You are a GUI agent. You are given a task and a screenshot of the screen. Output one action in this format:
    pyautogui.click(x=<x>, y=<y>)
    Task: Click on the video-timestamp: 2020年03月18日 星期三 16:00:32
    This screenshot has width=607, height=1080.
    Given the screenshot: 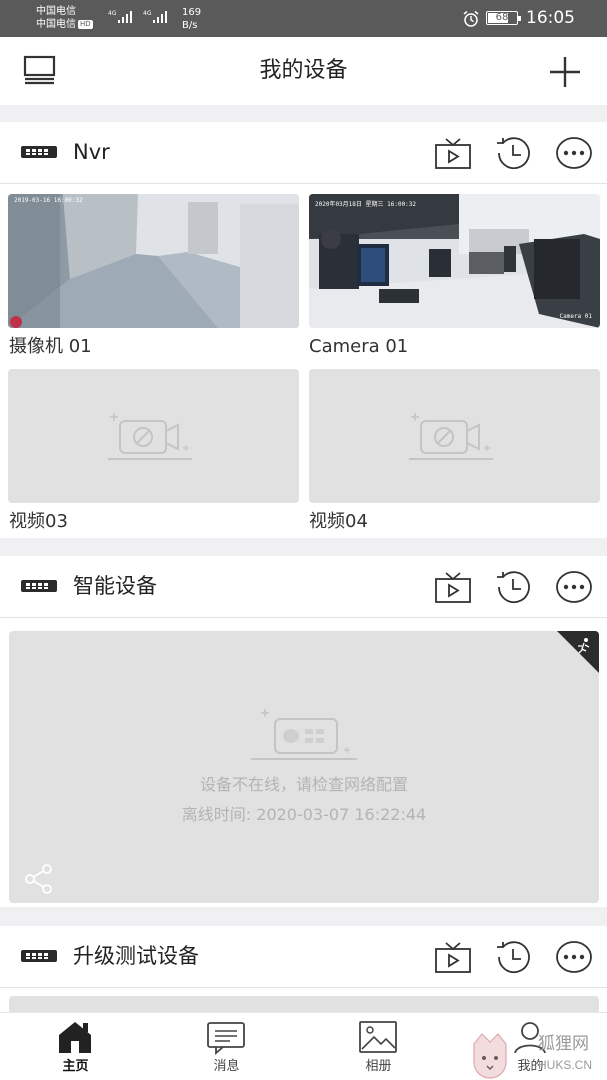 What is the action you would take?
    pyautogui.click(x=366, y=204)
    